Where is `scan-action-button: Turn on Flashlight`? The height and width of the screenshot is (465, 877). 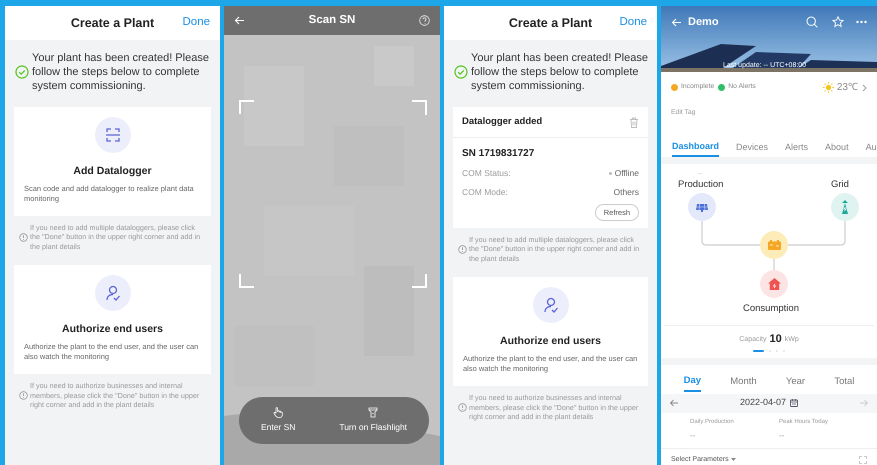
scan-action-button: Turn on Flashlight is located at coordinates (373, 420).